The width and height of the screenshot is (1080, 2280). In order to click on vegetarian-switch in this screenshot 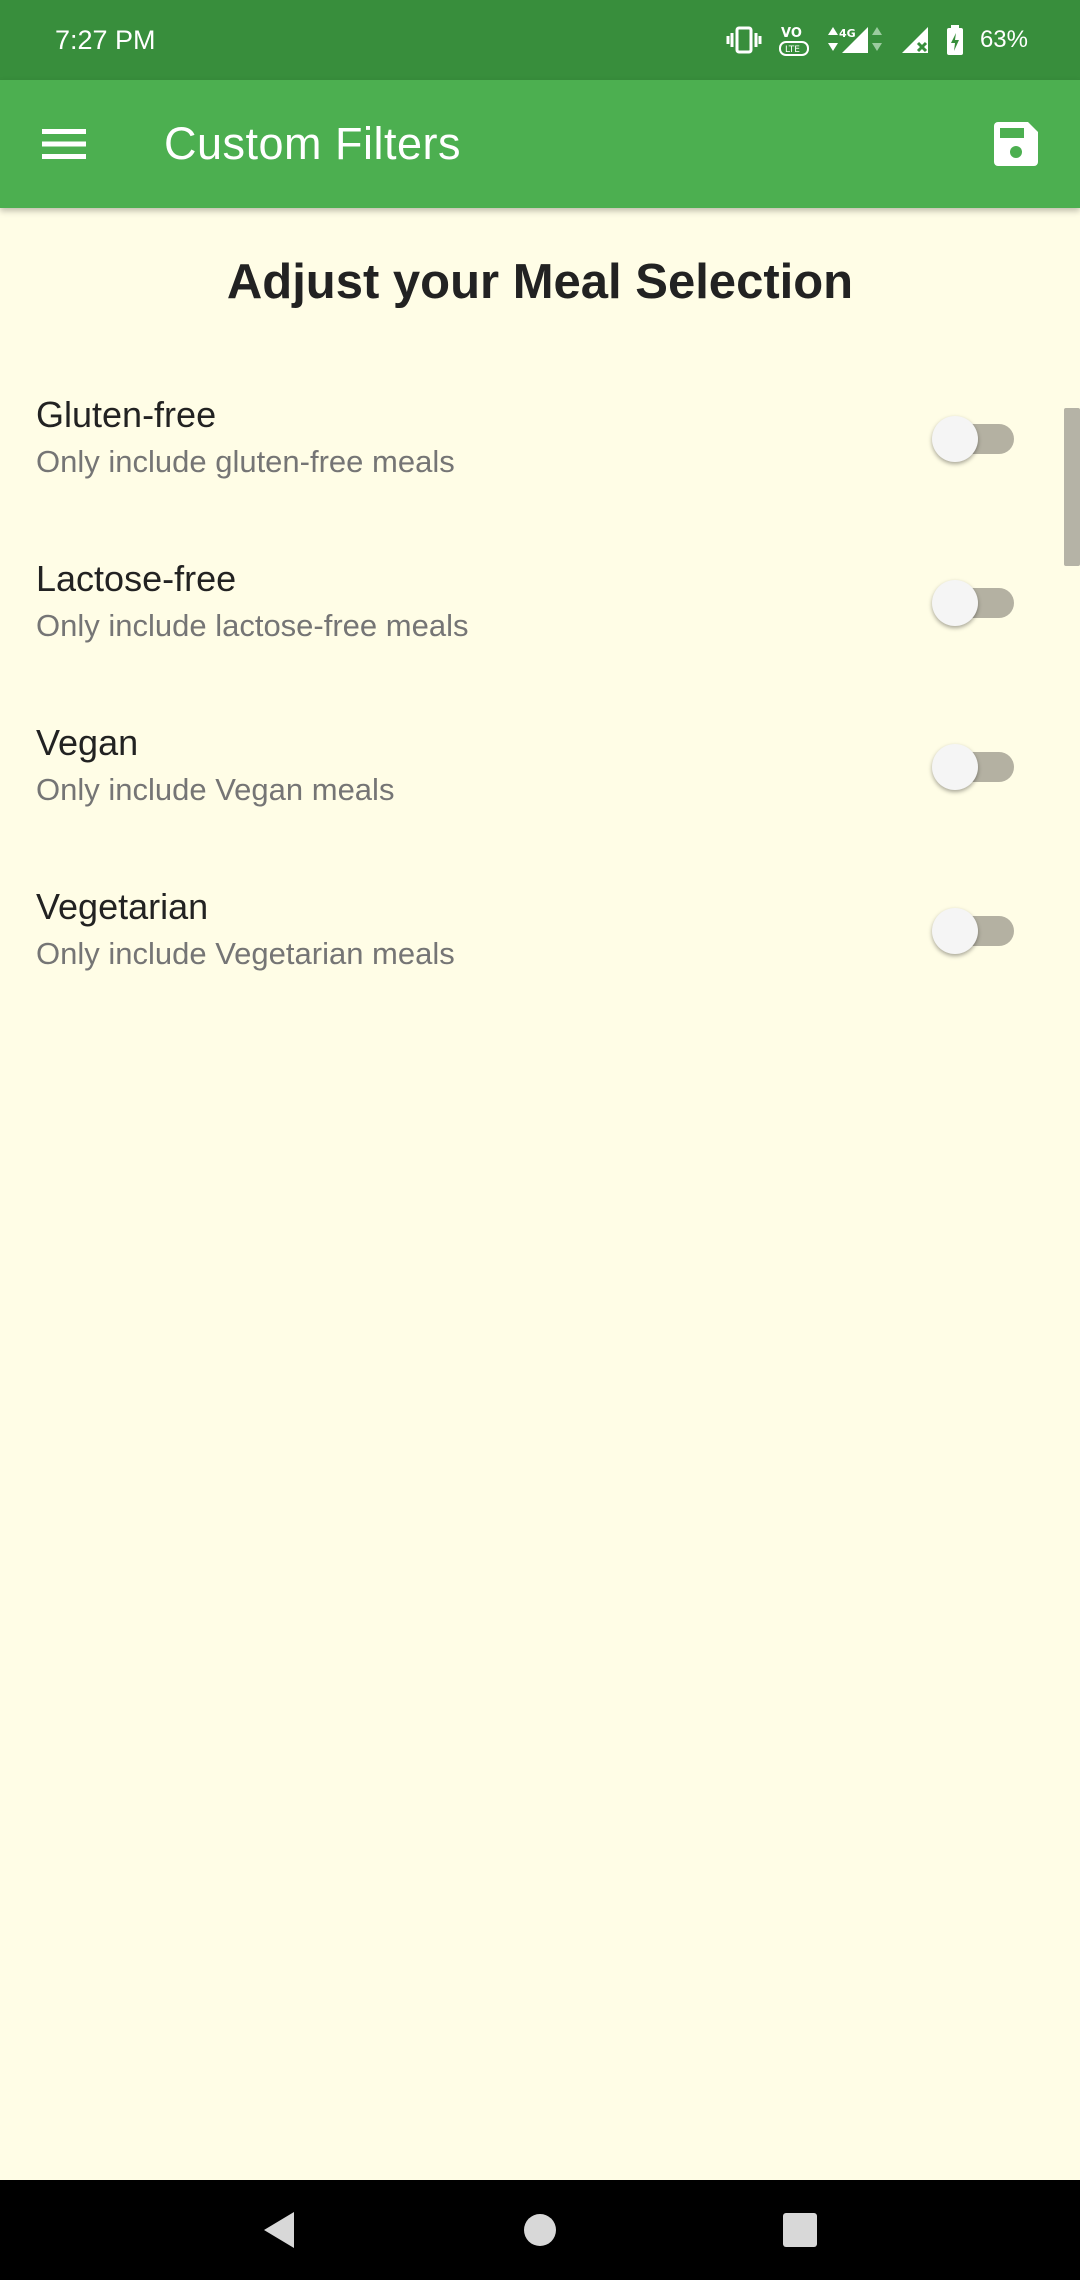, I will do `click(973, 930)`.